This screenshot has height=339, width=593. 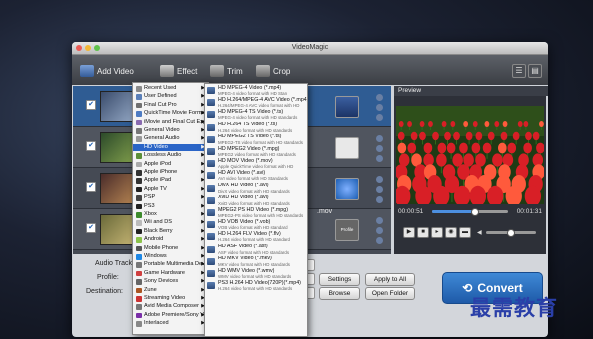 I want to click on next-frame-button: ▸, so click(x=437, y=232).